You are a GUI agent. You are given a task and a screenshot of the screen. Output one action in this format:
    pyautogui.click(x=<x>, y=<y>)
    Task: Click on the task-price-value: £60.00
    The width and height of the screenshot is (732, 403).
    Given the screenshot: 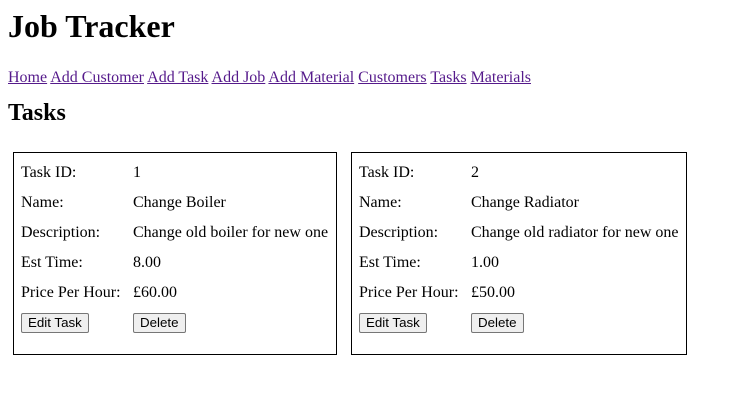 What is the action you would take?
    pyautogui.click(x=155, y=292)
    